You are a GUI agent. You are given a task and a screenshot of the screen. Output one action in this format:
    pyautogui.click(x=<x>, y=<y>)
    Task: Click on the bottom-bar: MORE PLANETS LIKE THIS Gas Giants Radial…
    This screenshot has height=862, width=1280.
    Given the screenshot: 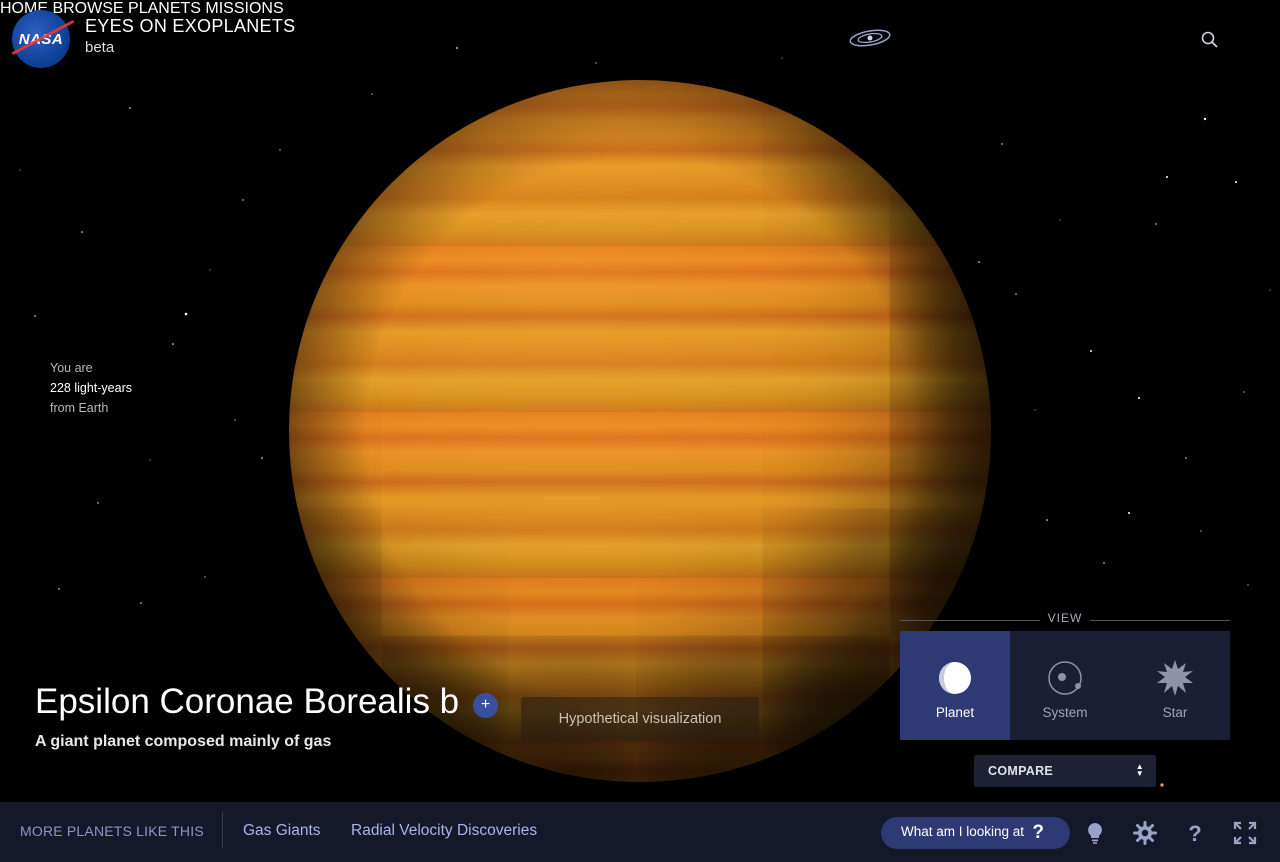 What is the action you would take?
    pyautogui.click(x=640, y=832)
    